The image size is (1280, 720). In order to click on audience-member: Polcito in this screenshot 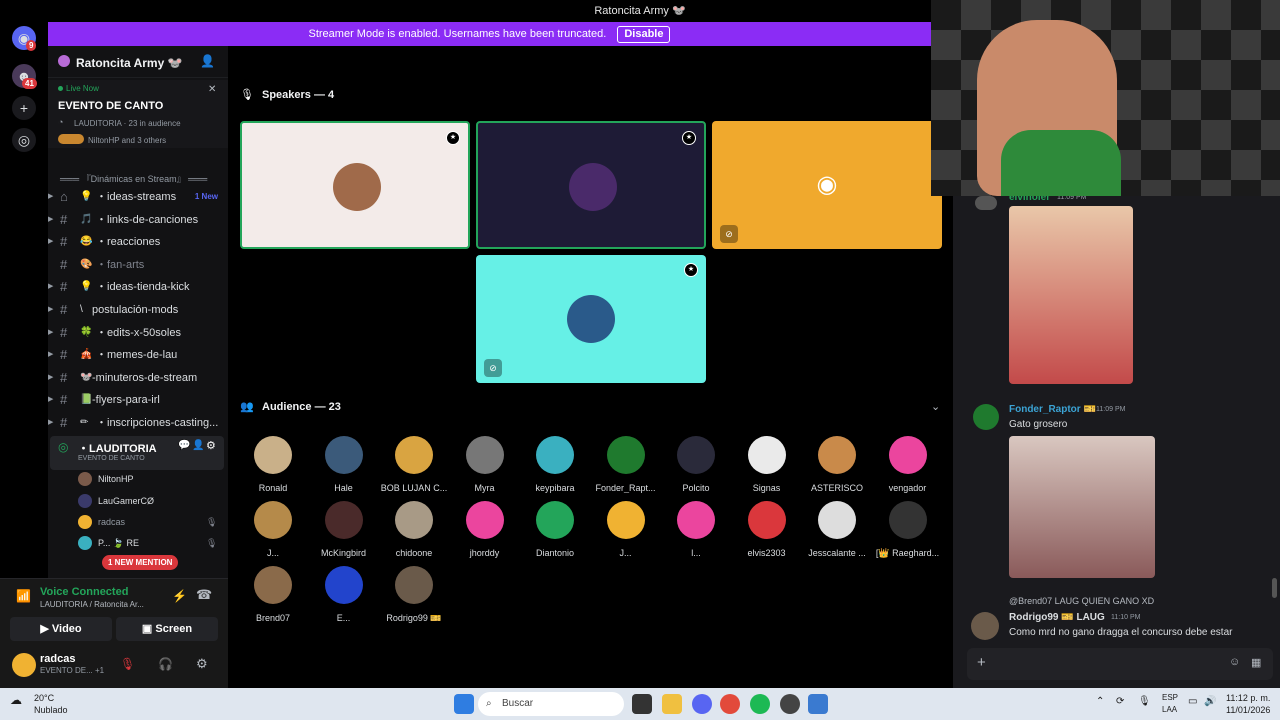, I will do `click(696, 464)`.